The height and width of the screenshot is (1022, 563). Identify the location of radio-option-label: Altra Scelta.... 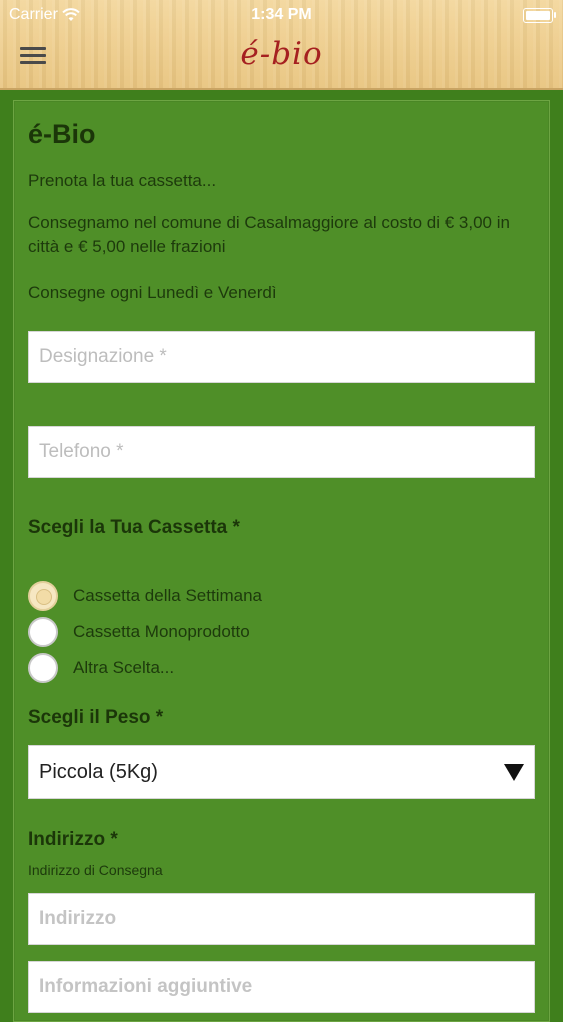
(124, 667).